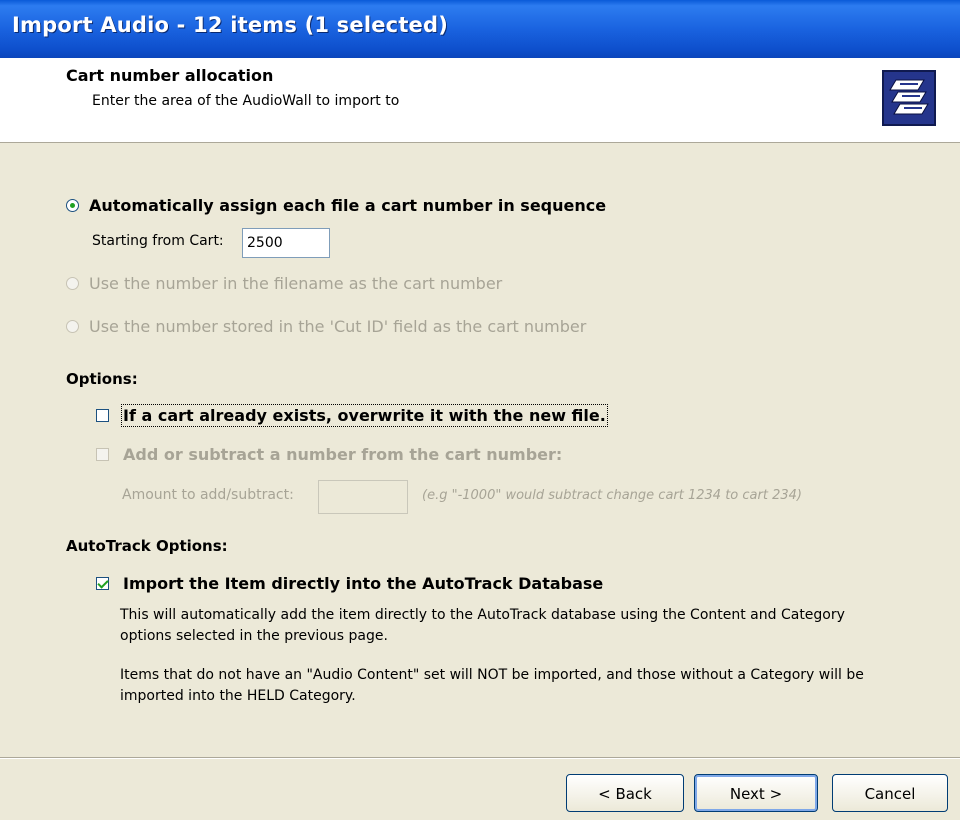 The height and width of the screenshot is (820, 960). I want to click on options-heading: Options:, so click(102, 379).